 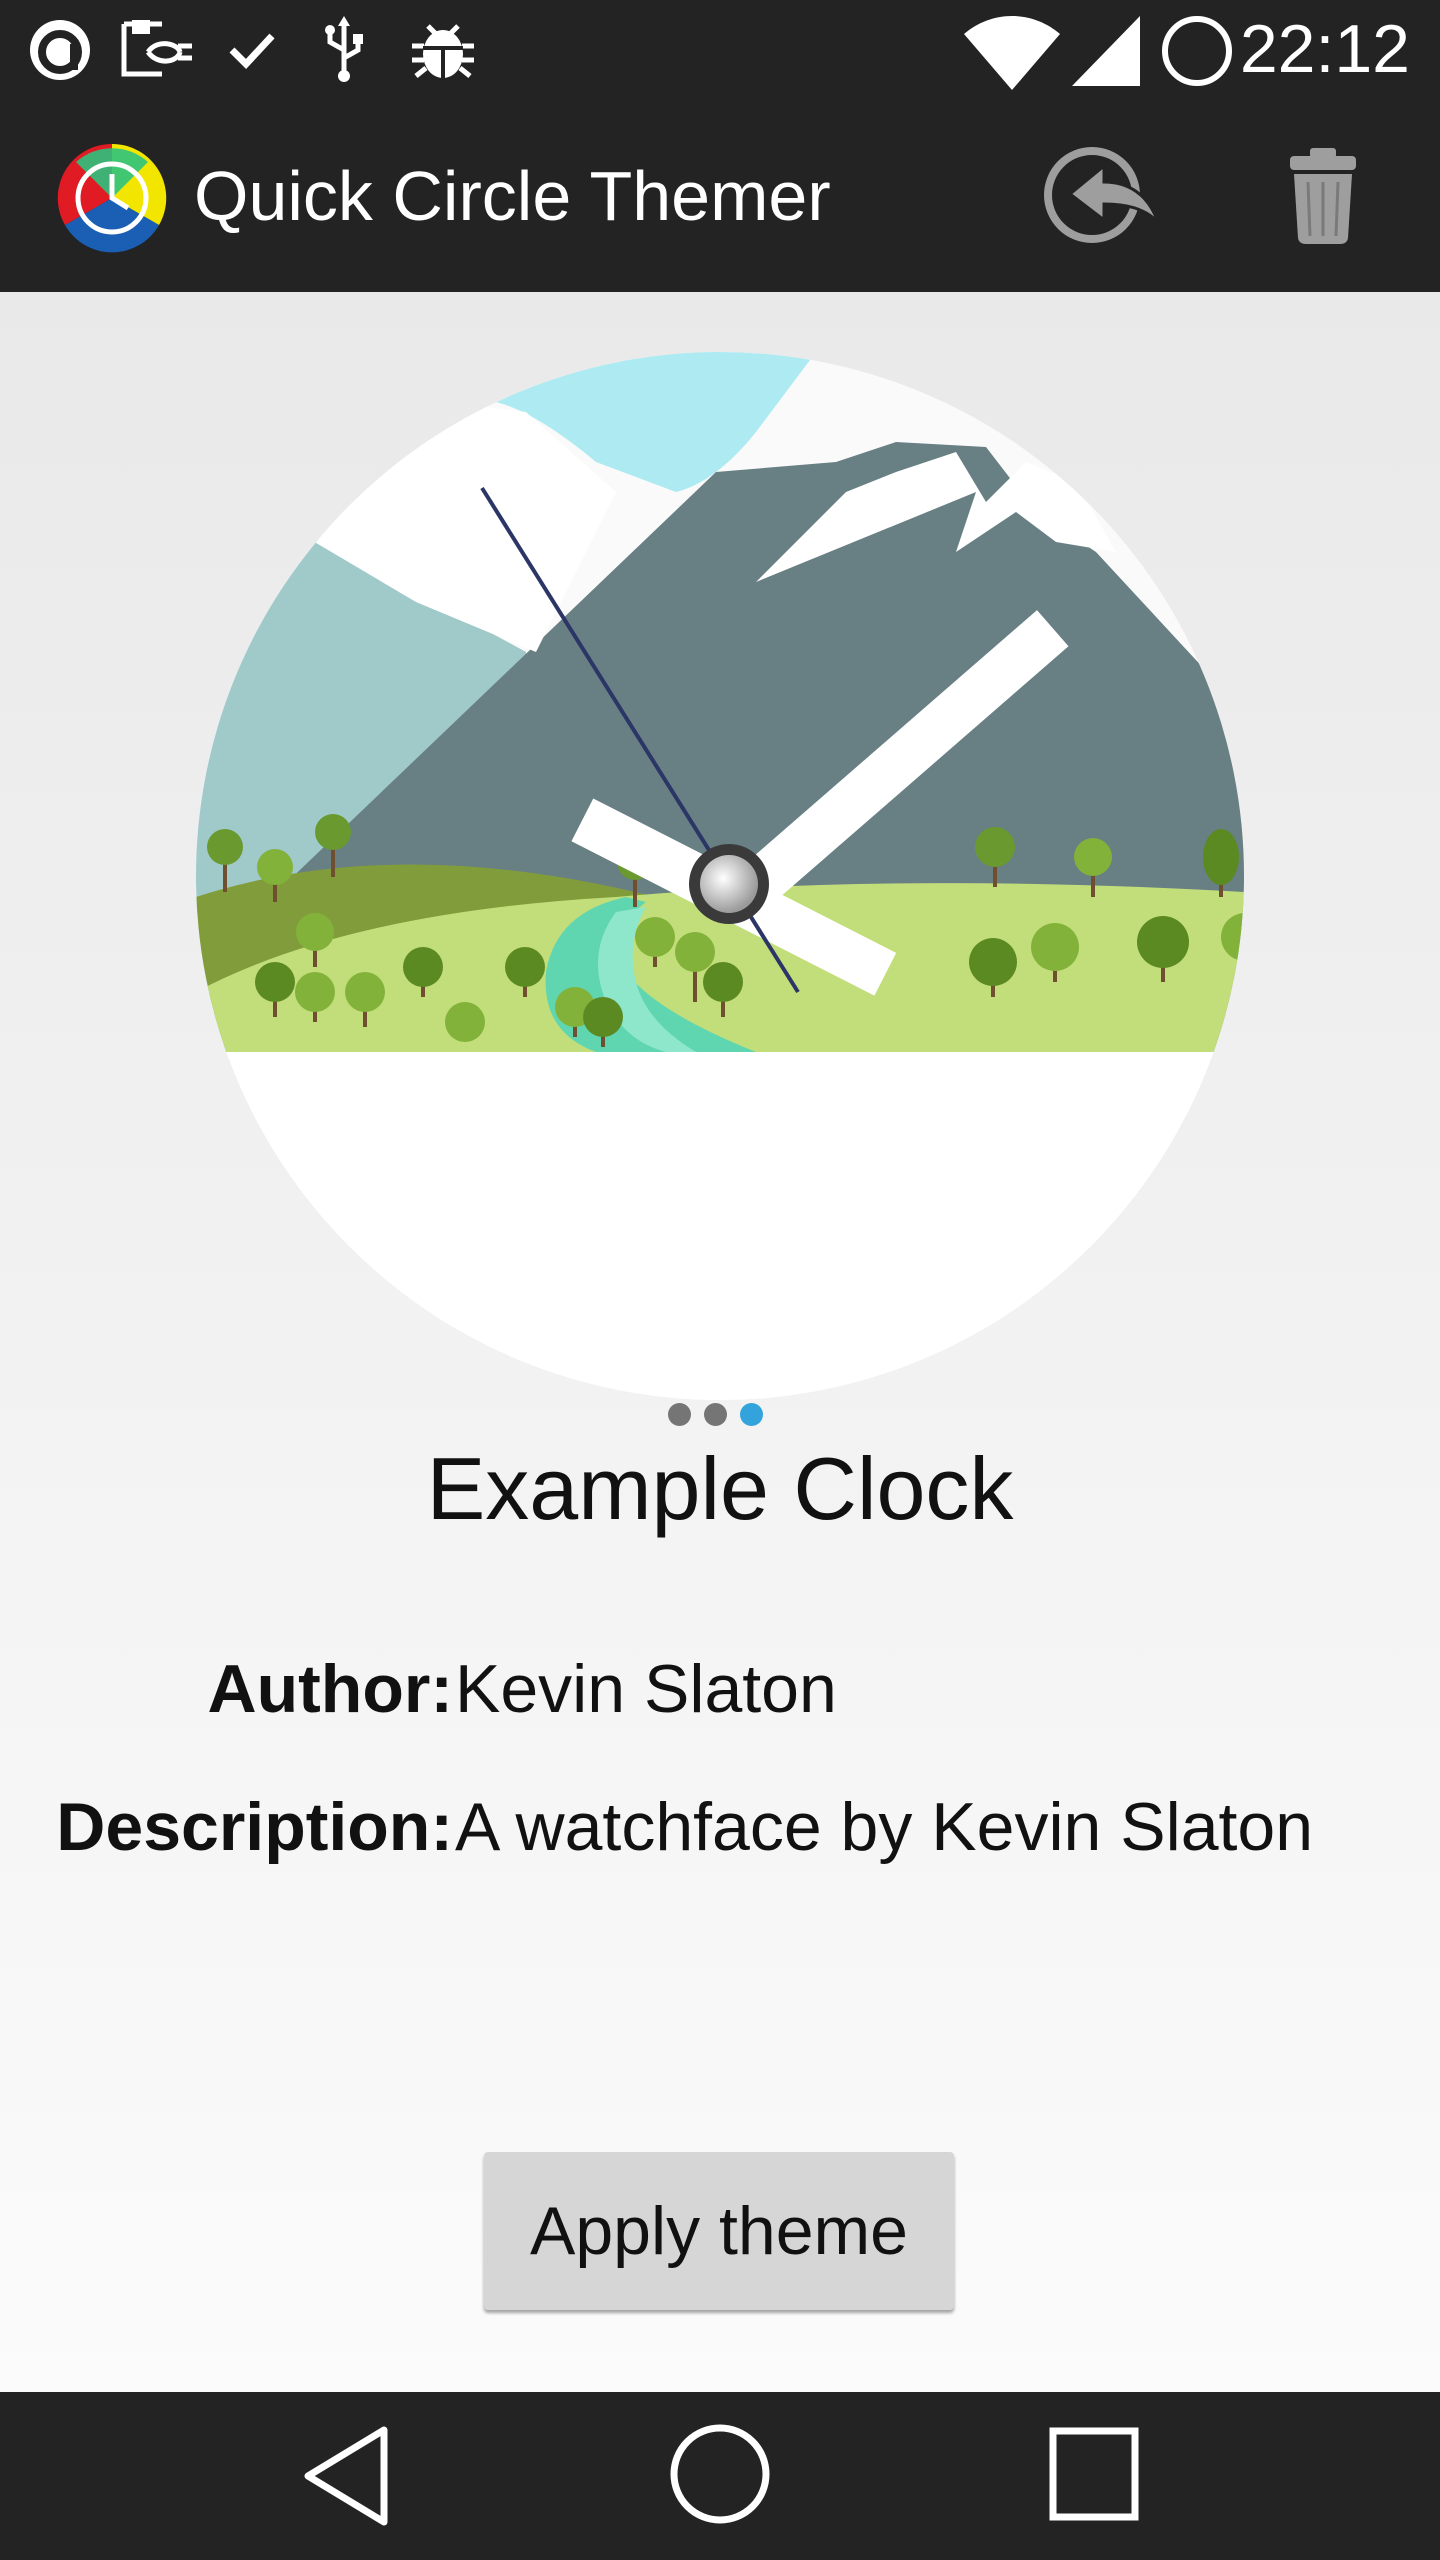 What do you see at coordinates (443, 51) in the screenshot?
I see `bug-icon` at bounding box center [443, 51].